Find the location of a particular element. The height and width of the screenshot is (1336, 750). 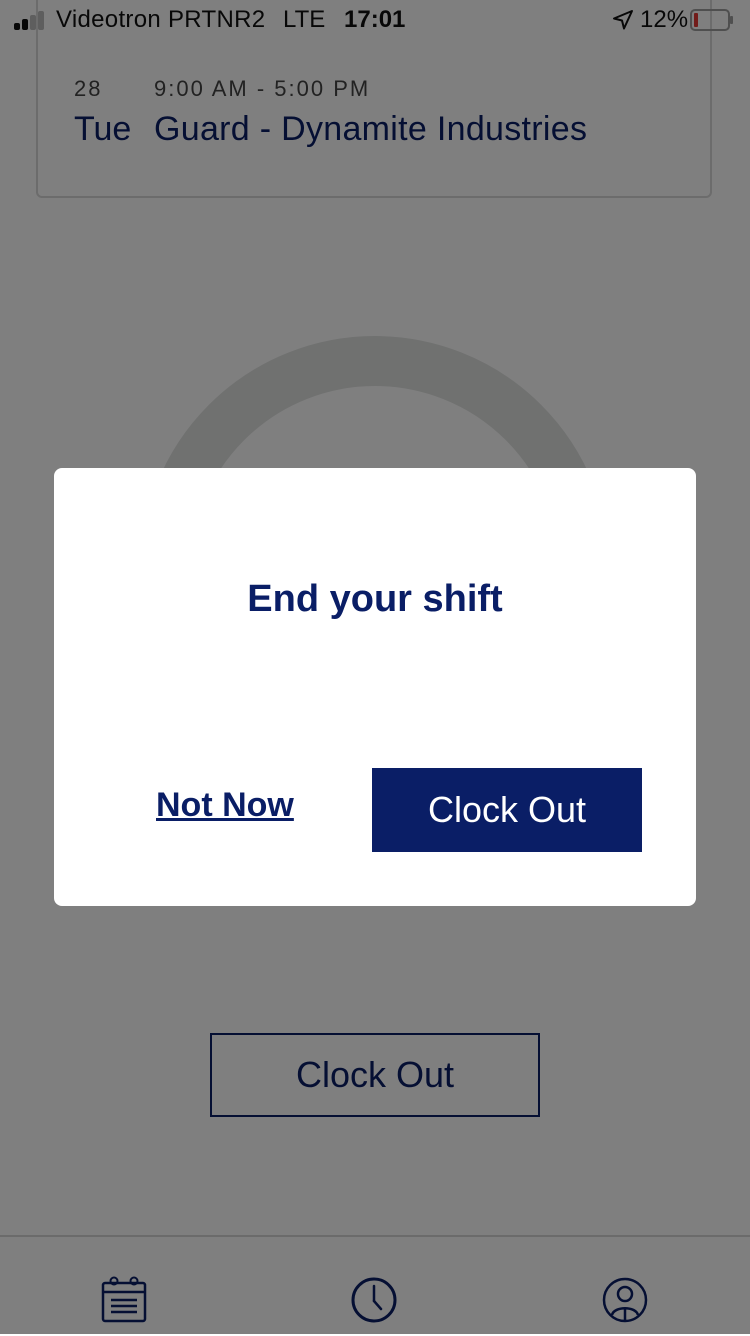

dialog-title: End your shift is located at coordinates (375, 599).